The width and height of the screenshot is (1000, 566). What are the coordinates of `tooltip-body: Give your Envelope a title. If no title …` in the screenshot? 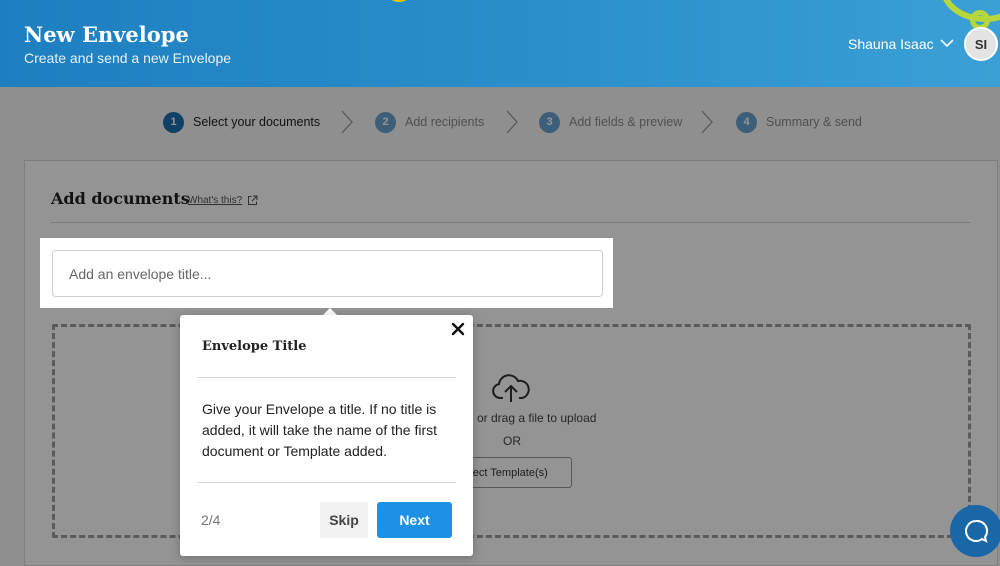 It's located at (320, 430).